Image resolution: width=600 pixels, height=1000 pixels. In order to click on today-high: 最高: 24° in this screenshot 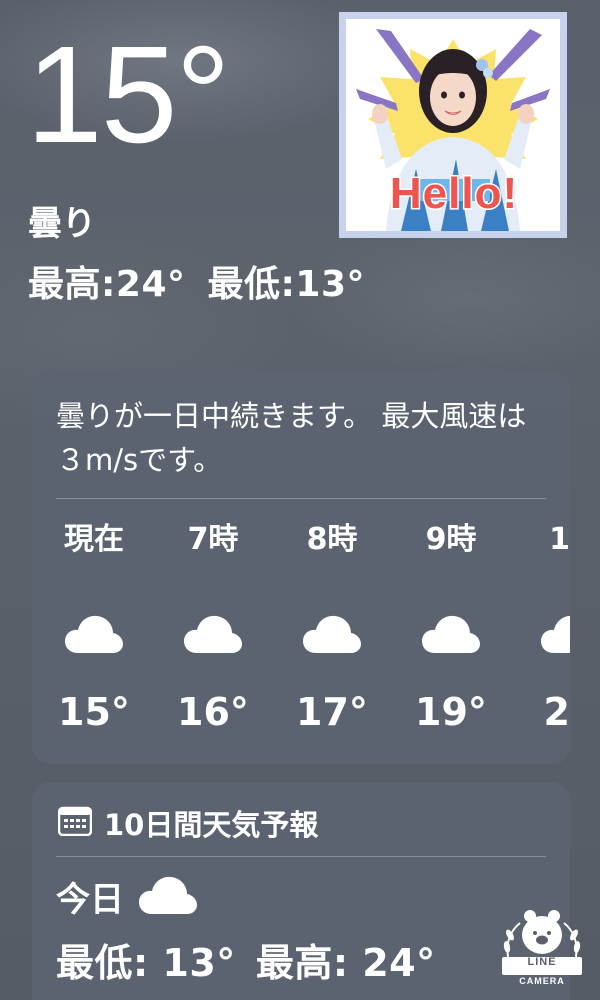, I will do `click(345, 963)`.